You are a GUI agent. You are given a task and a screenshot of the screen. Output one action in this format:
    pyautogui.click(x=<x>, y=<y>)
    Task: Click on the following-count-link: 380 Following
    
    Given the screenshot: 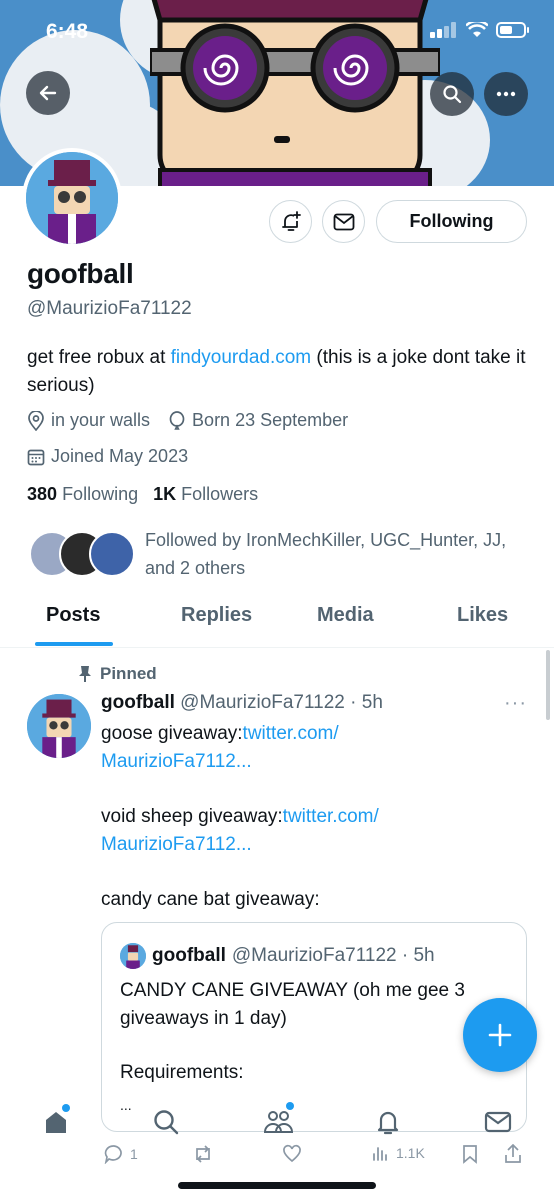 What is the action you would take?
    pyautogui.click(x=82, y=494)
    